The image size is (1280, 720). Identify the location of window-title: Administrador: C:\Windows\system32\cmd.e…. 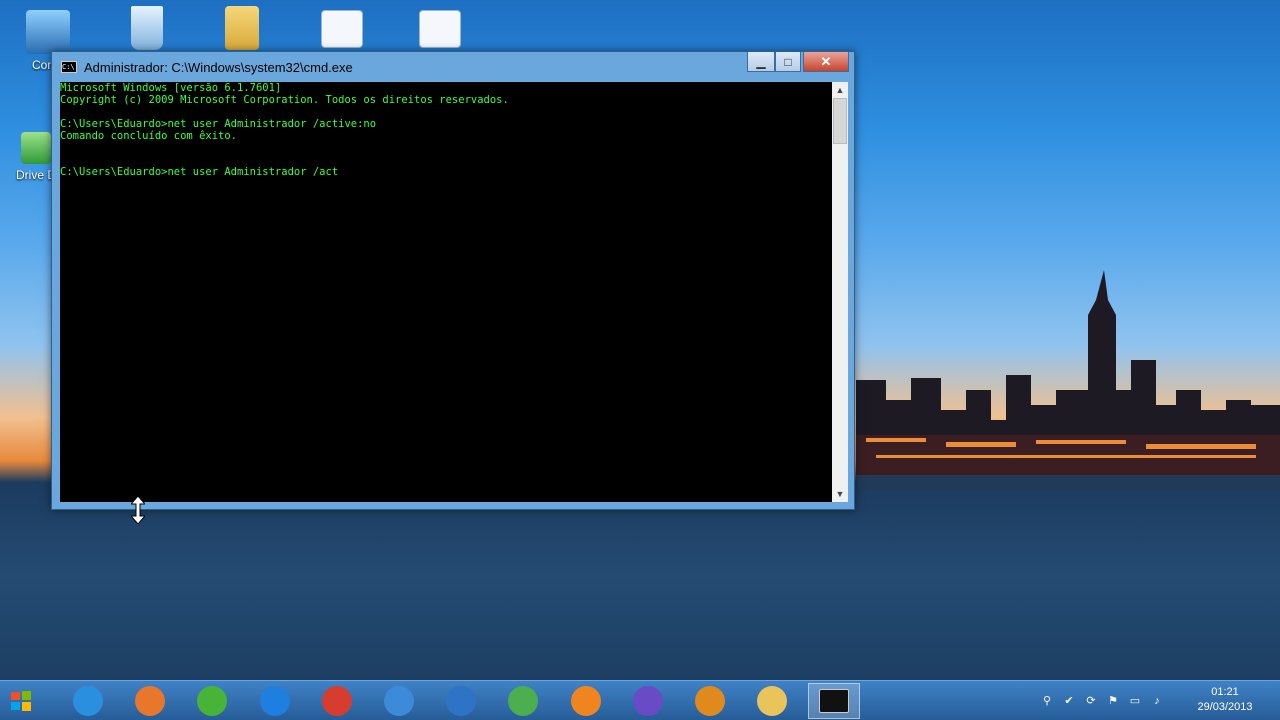
(218, 67).